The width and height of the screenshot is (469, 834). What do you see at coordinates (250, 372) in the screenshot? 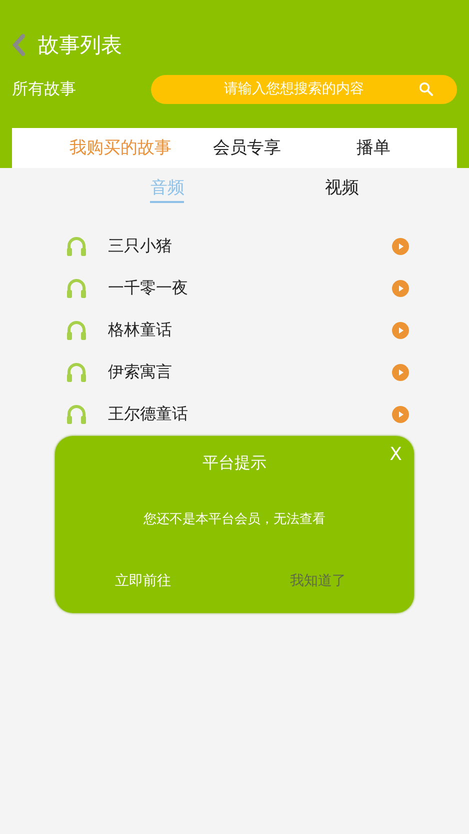
I see `story-title: 伊索寓言` at bounding box center [250, 372].